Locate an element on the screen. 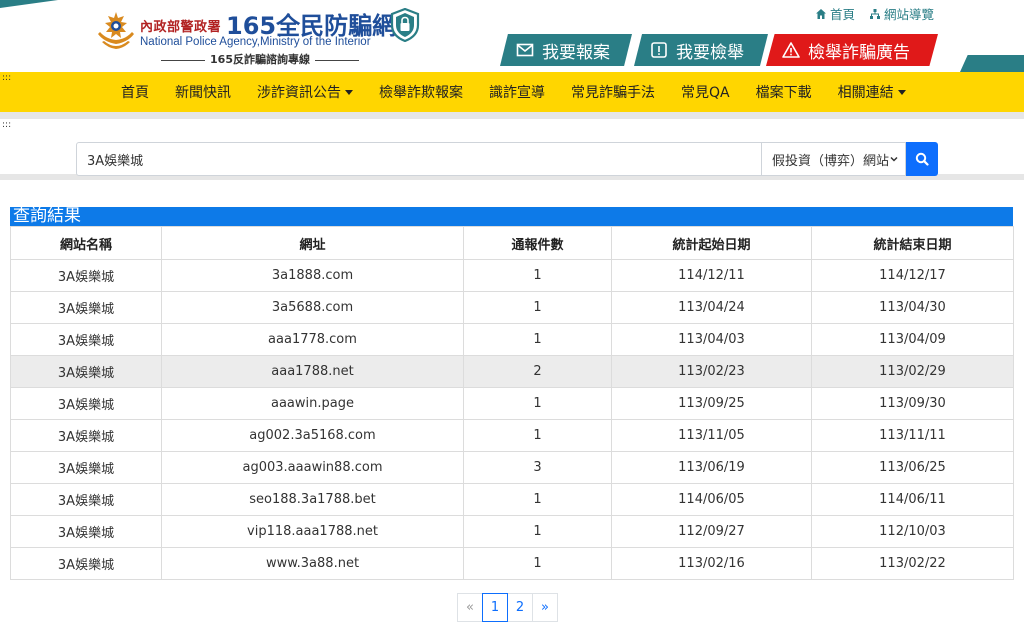  envelope-icon is located at coordinates (525, 50).